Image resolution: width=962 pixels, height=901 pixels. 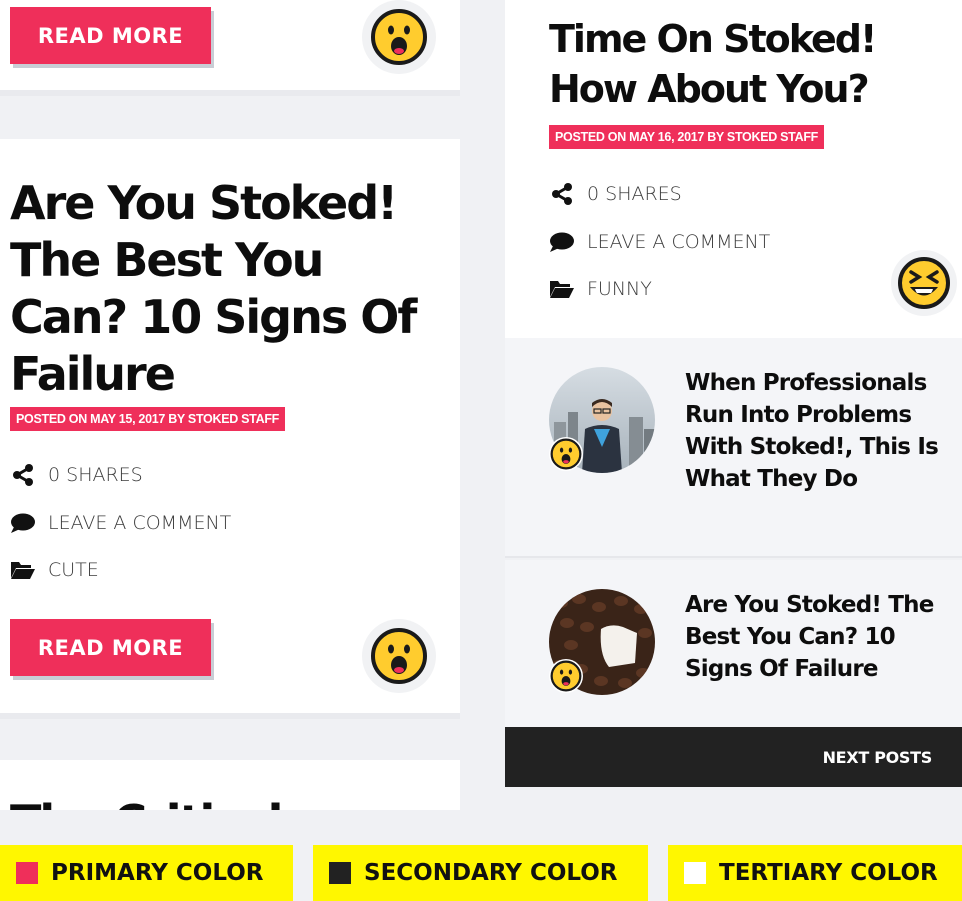 I want to click on legend-primary-color: PRIMARY COLOR, so click(x=146, y=873).